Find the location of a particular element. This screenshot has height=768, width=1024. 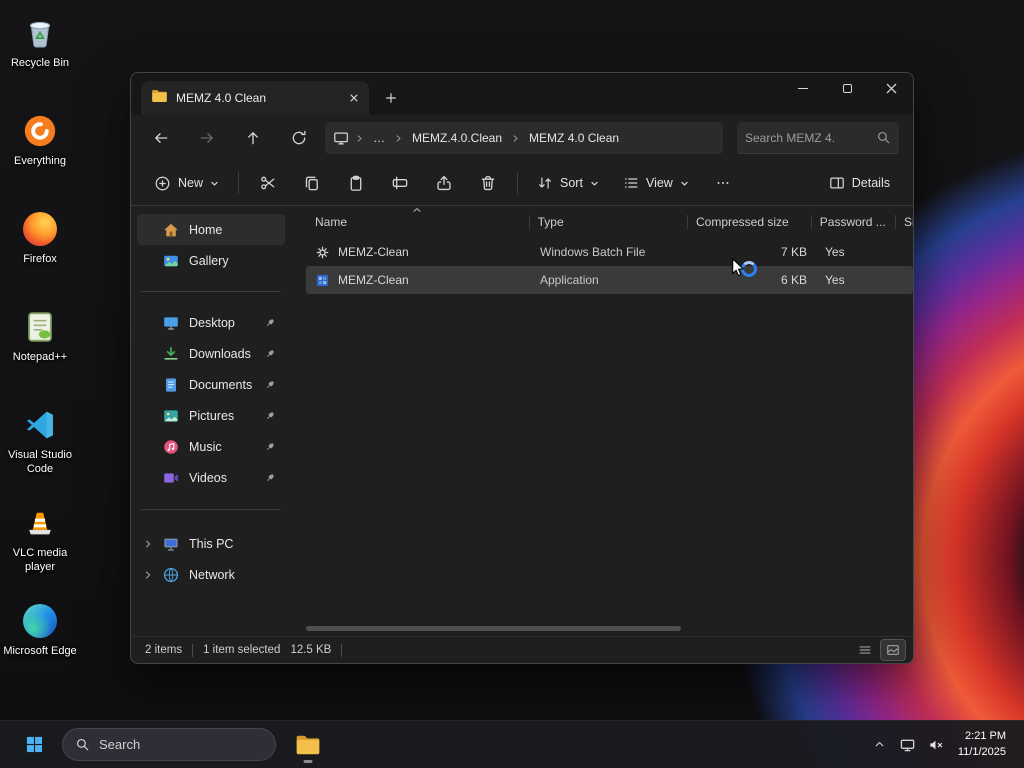

vlc-icon is located at coordinates (40, 523).